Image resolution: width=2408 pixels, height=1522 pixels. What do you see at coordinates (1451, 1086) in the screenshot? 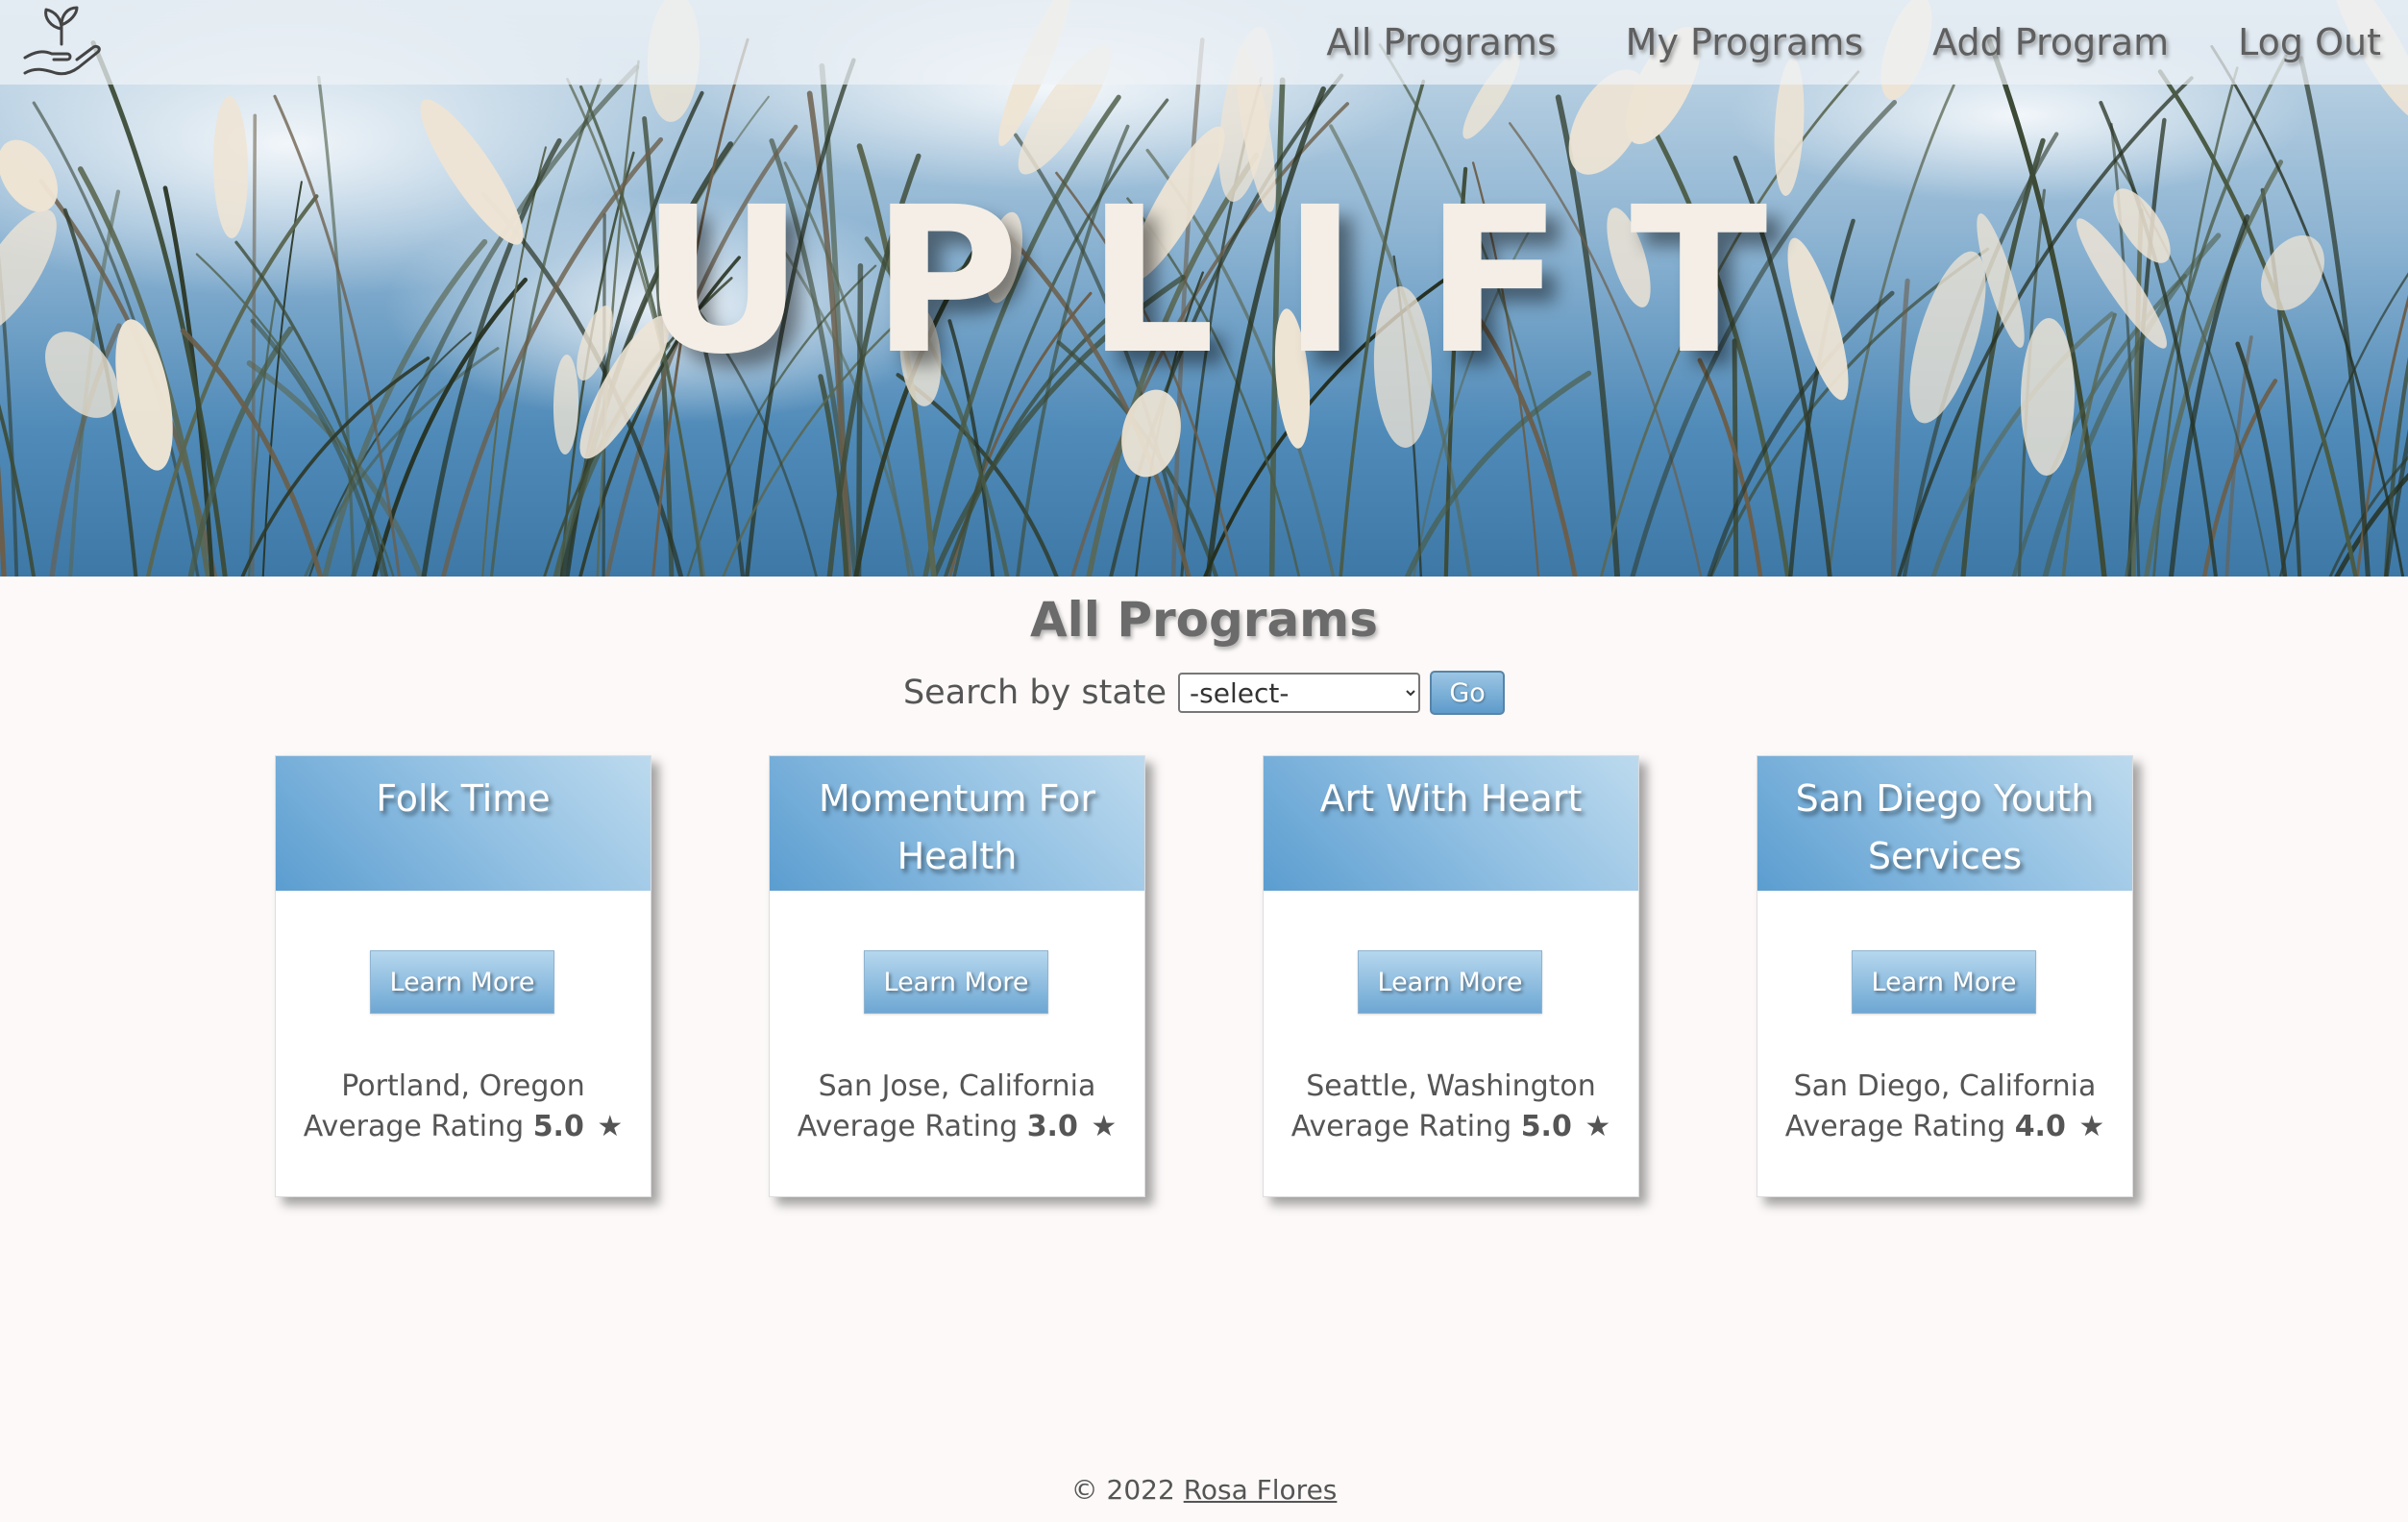
I see `program-location: Seattle, Washington` at bounding box center [1451, 1086].